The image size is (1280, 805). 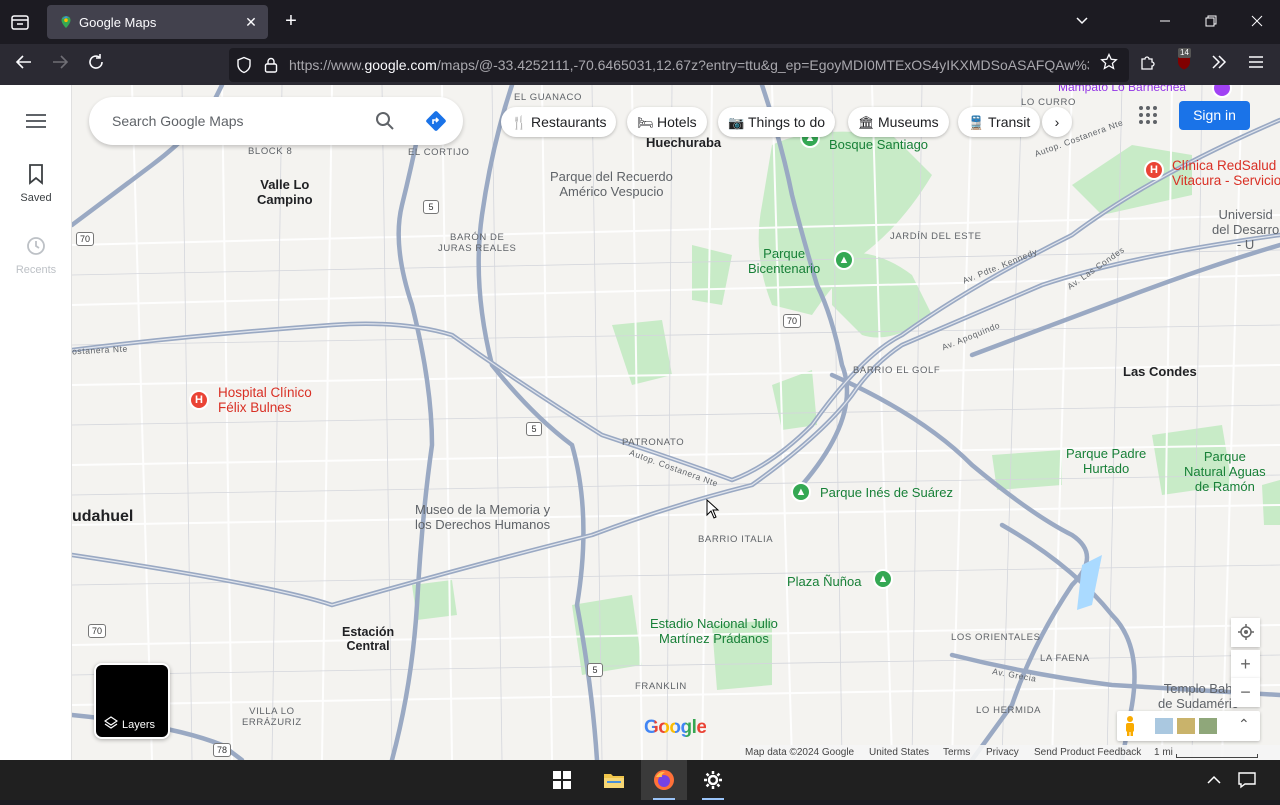 What do you see at coordinates (1082, 22) in the screenshot?
I see `list-all-tabs-chevron-icon` at bounding box center [1082, 22].